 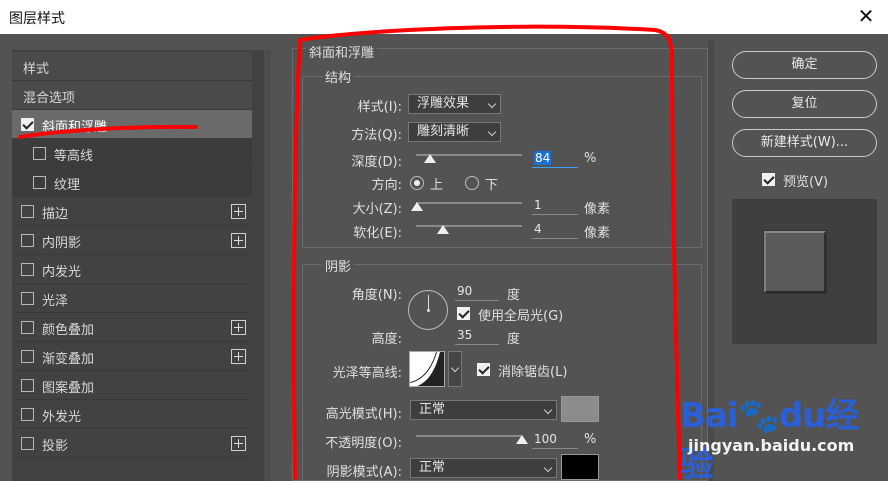 I want to click on contour-curve-icon, so click(x=427, y=369).